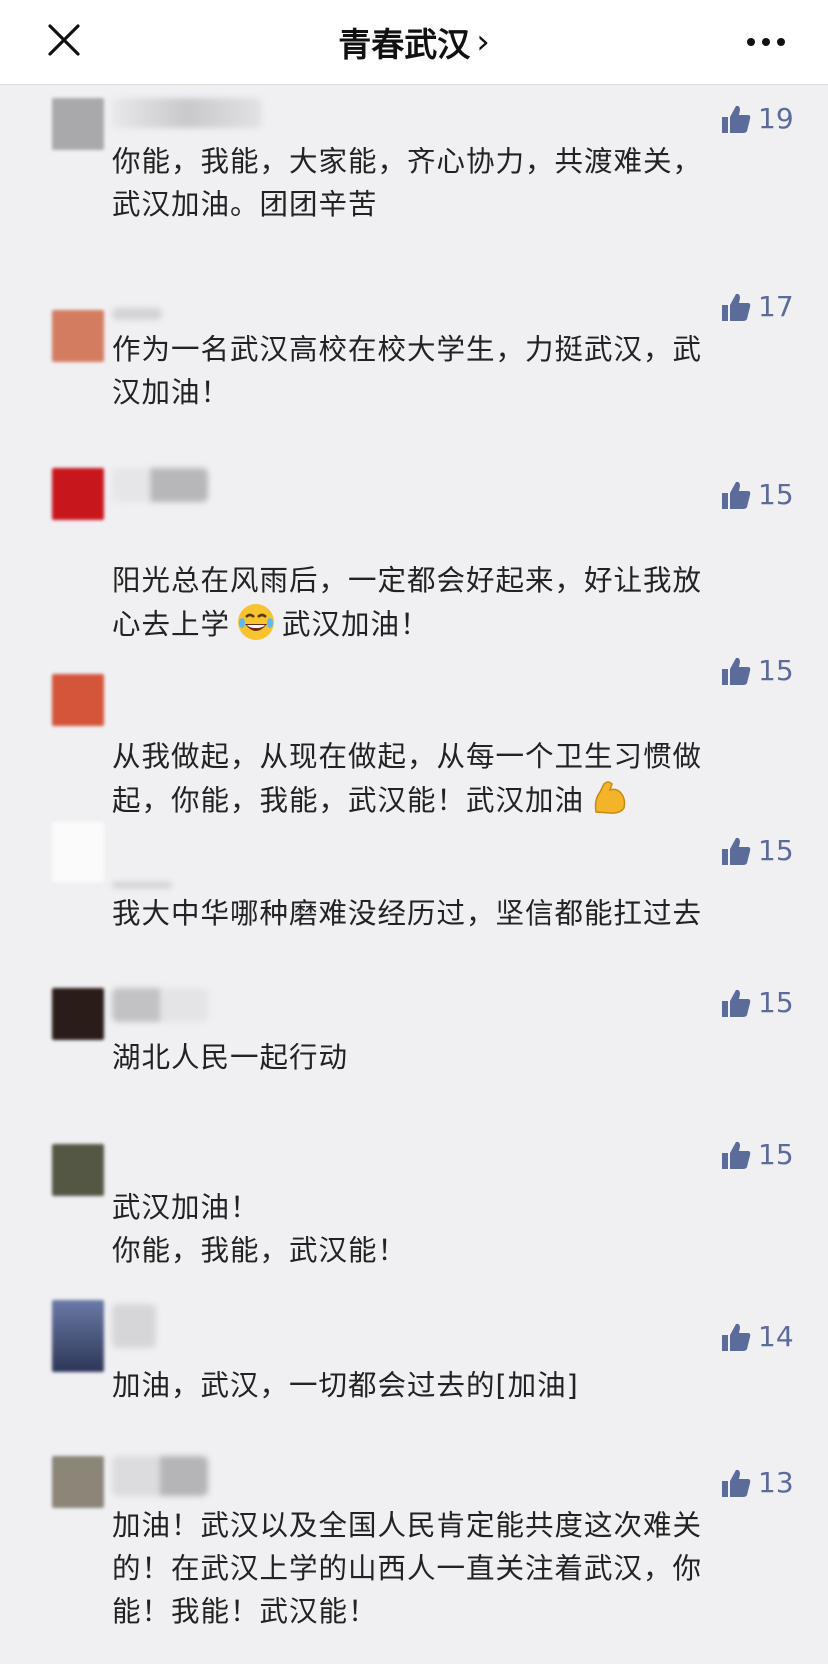  Describe the element at coordinates (776, 1482) in the screenshot. I see `like-count: 13` at that location.